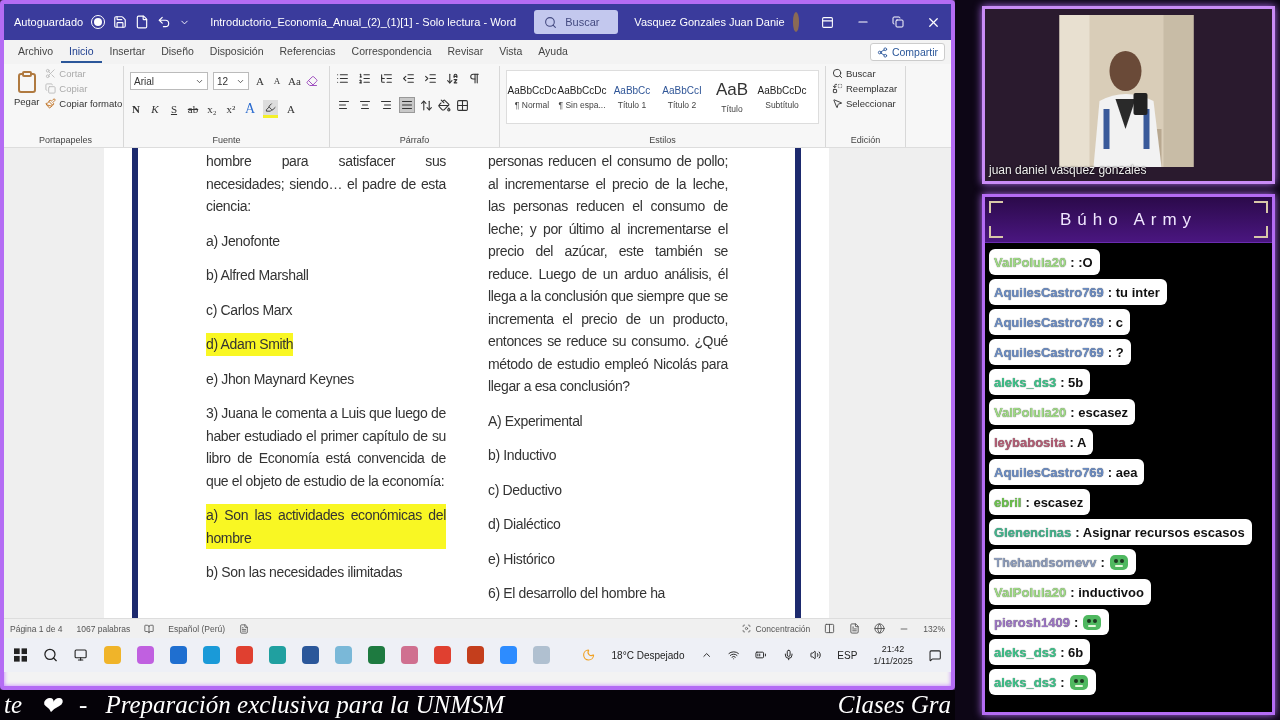 This screenshot has height=720, width=1280. I want to click on menu-tab: Ayuda, so click(553, 52).